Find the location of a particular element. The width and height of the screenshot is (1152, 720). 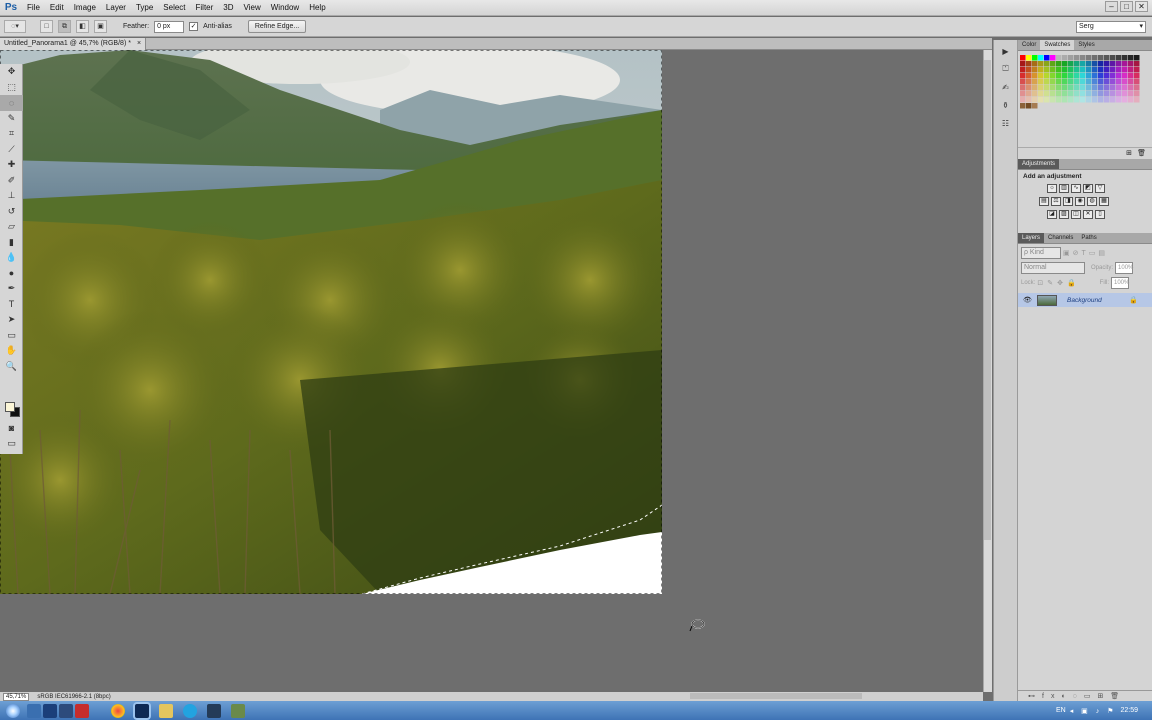

photoshop-taskbar-icon is located at coordinates (50, 710).